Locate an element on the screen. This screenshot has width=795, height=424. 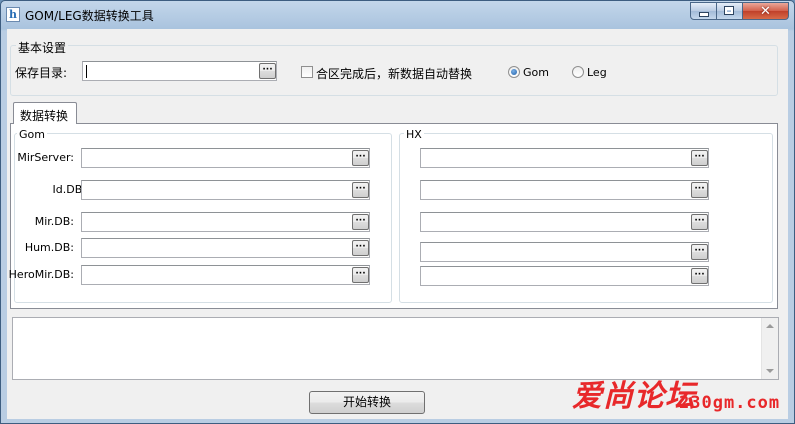
gom-radio is located at coordinates (514, 72).